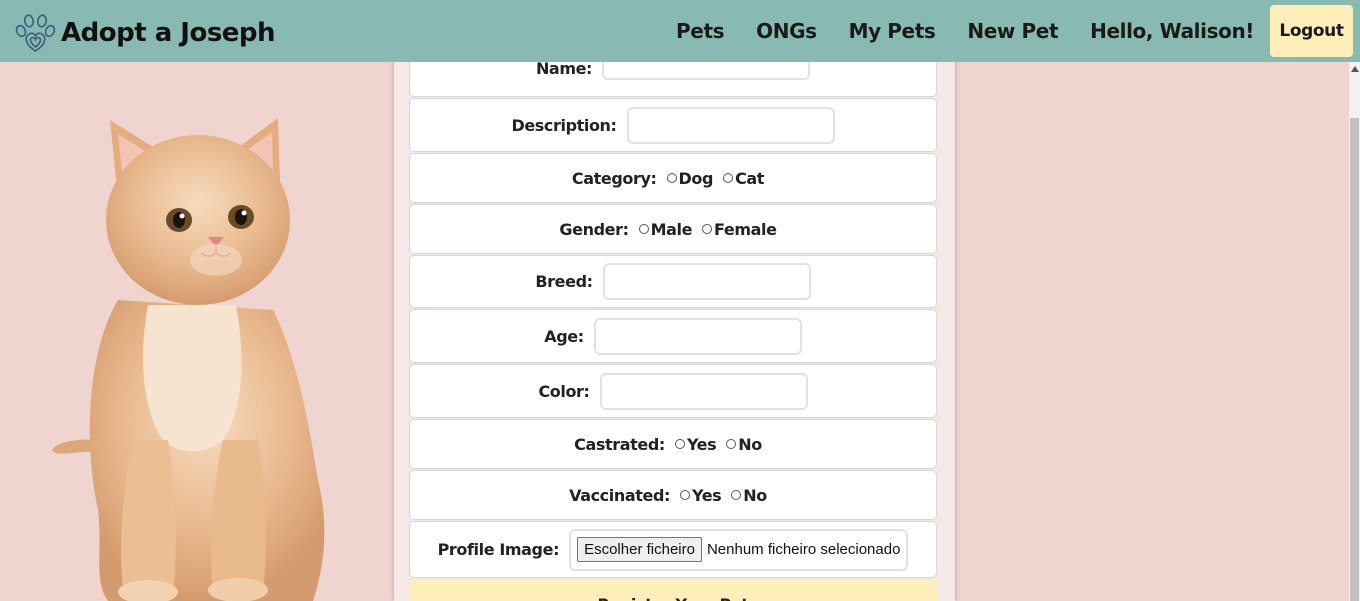  I want to click on gender-radio-group: Male Female, so click(712, 229).